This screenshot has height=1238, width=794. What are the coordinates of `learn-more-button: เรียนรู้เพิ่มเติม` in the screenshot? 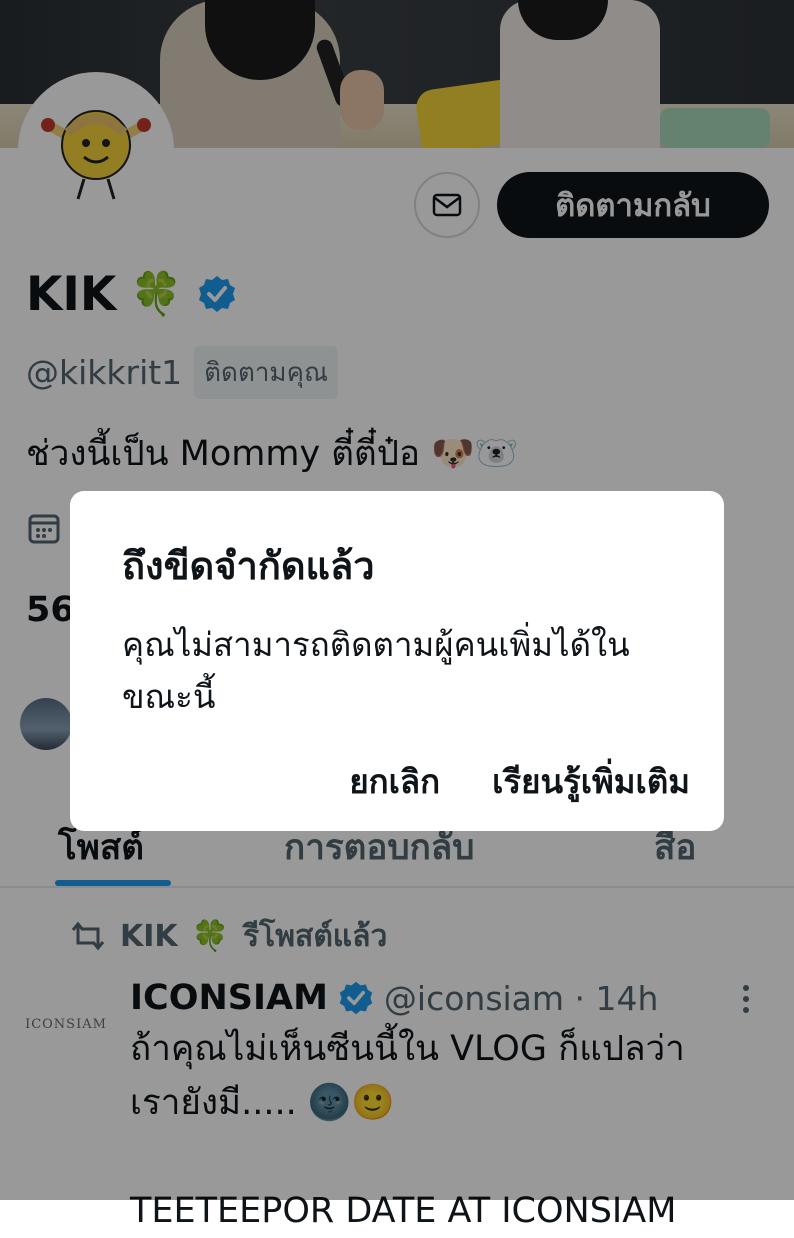 It's located at (591, 781).